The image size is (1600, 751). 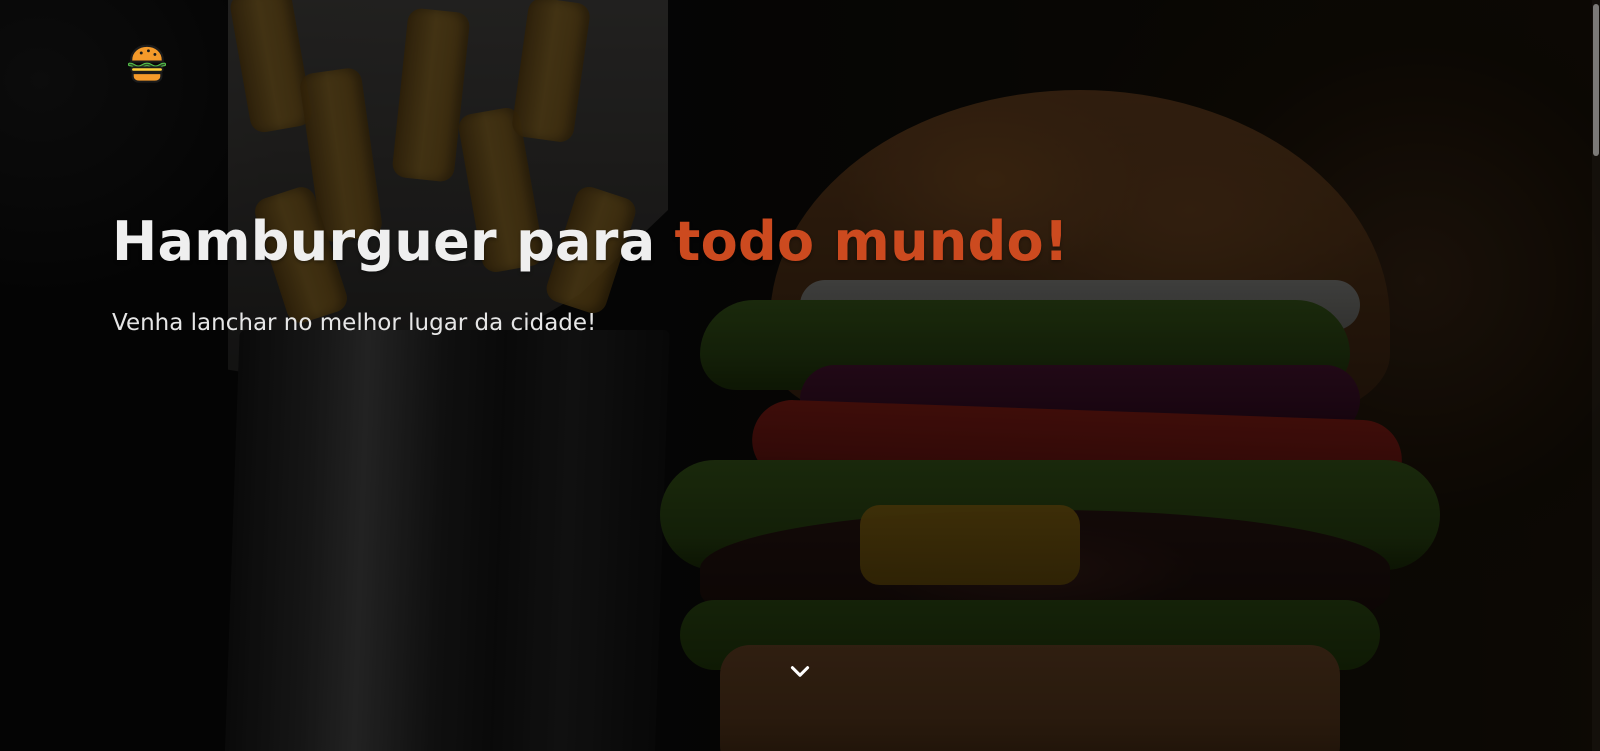 I want to click on logo, so click(x=147, y=63).